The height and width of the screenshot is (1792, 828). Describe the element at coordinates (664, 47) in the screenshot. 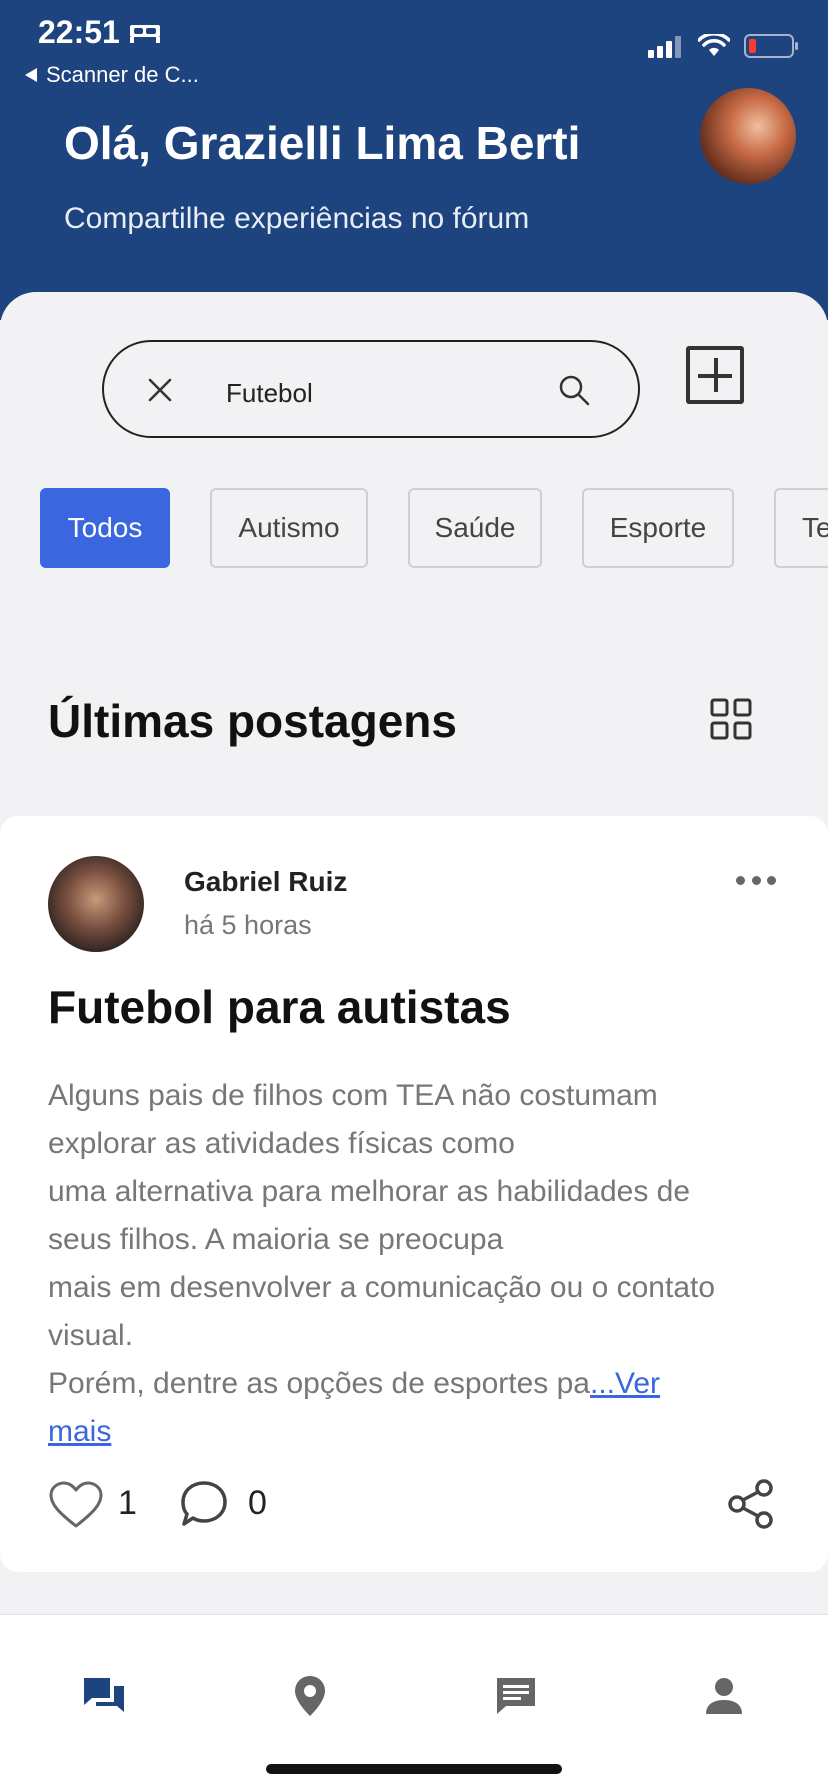

I see `cellular-signal-icon` at that location.